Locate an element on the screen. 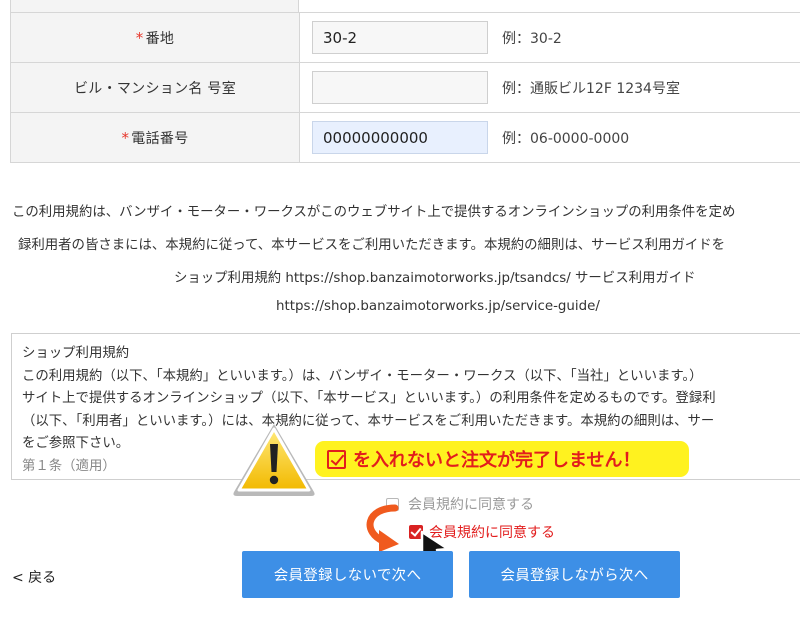  form-table-top-edge is located at coordinates (405, 6).